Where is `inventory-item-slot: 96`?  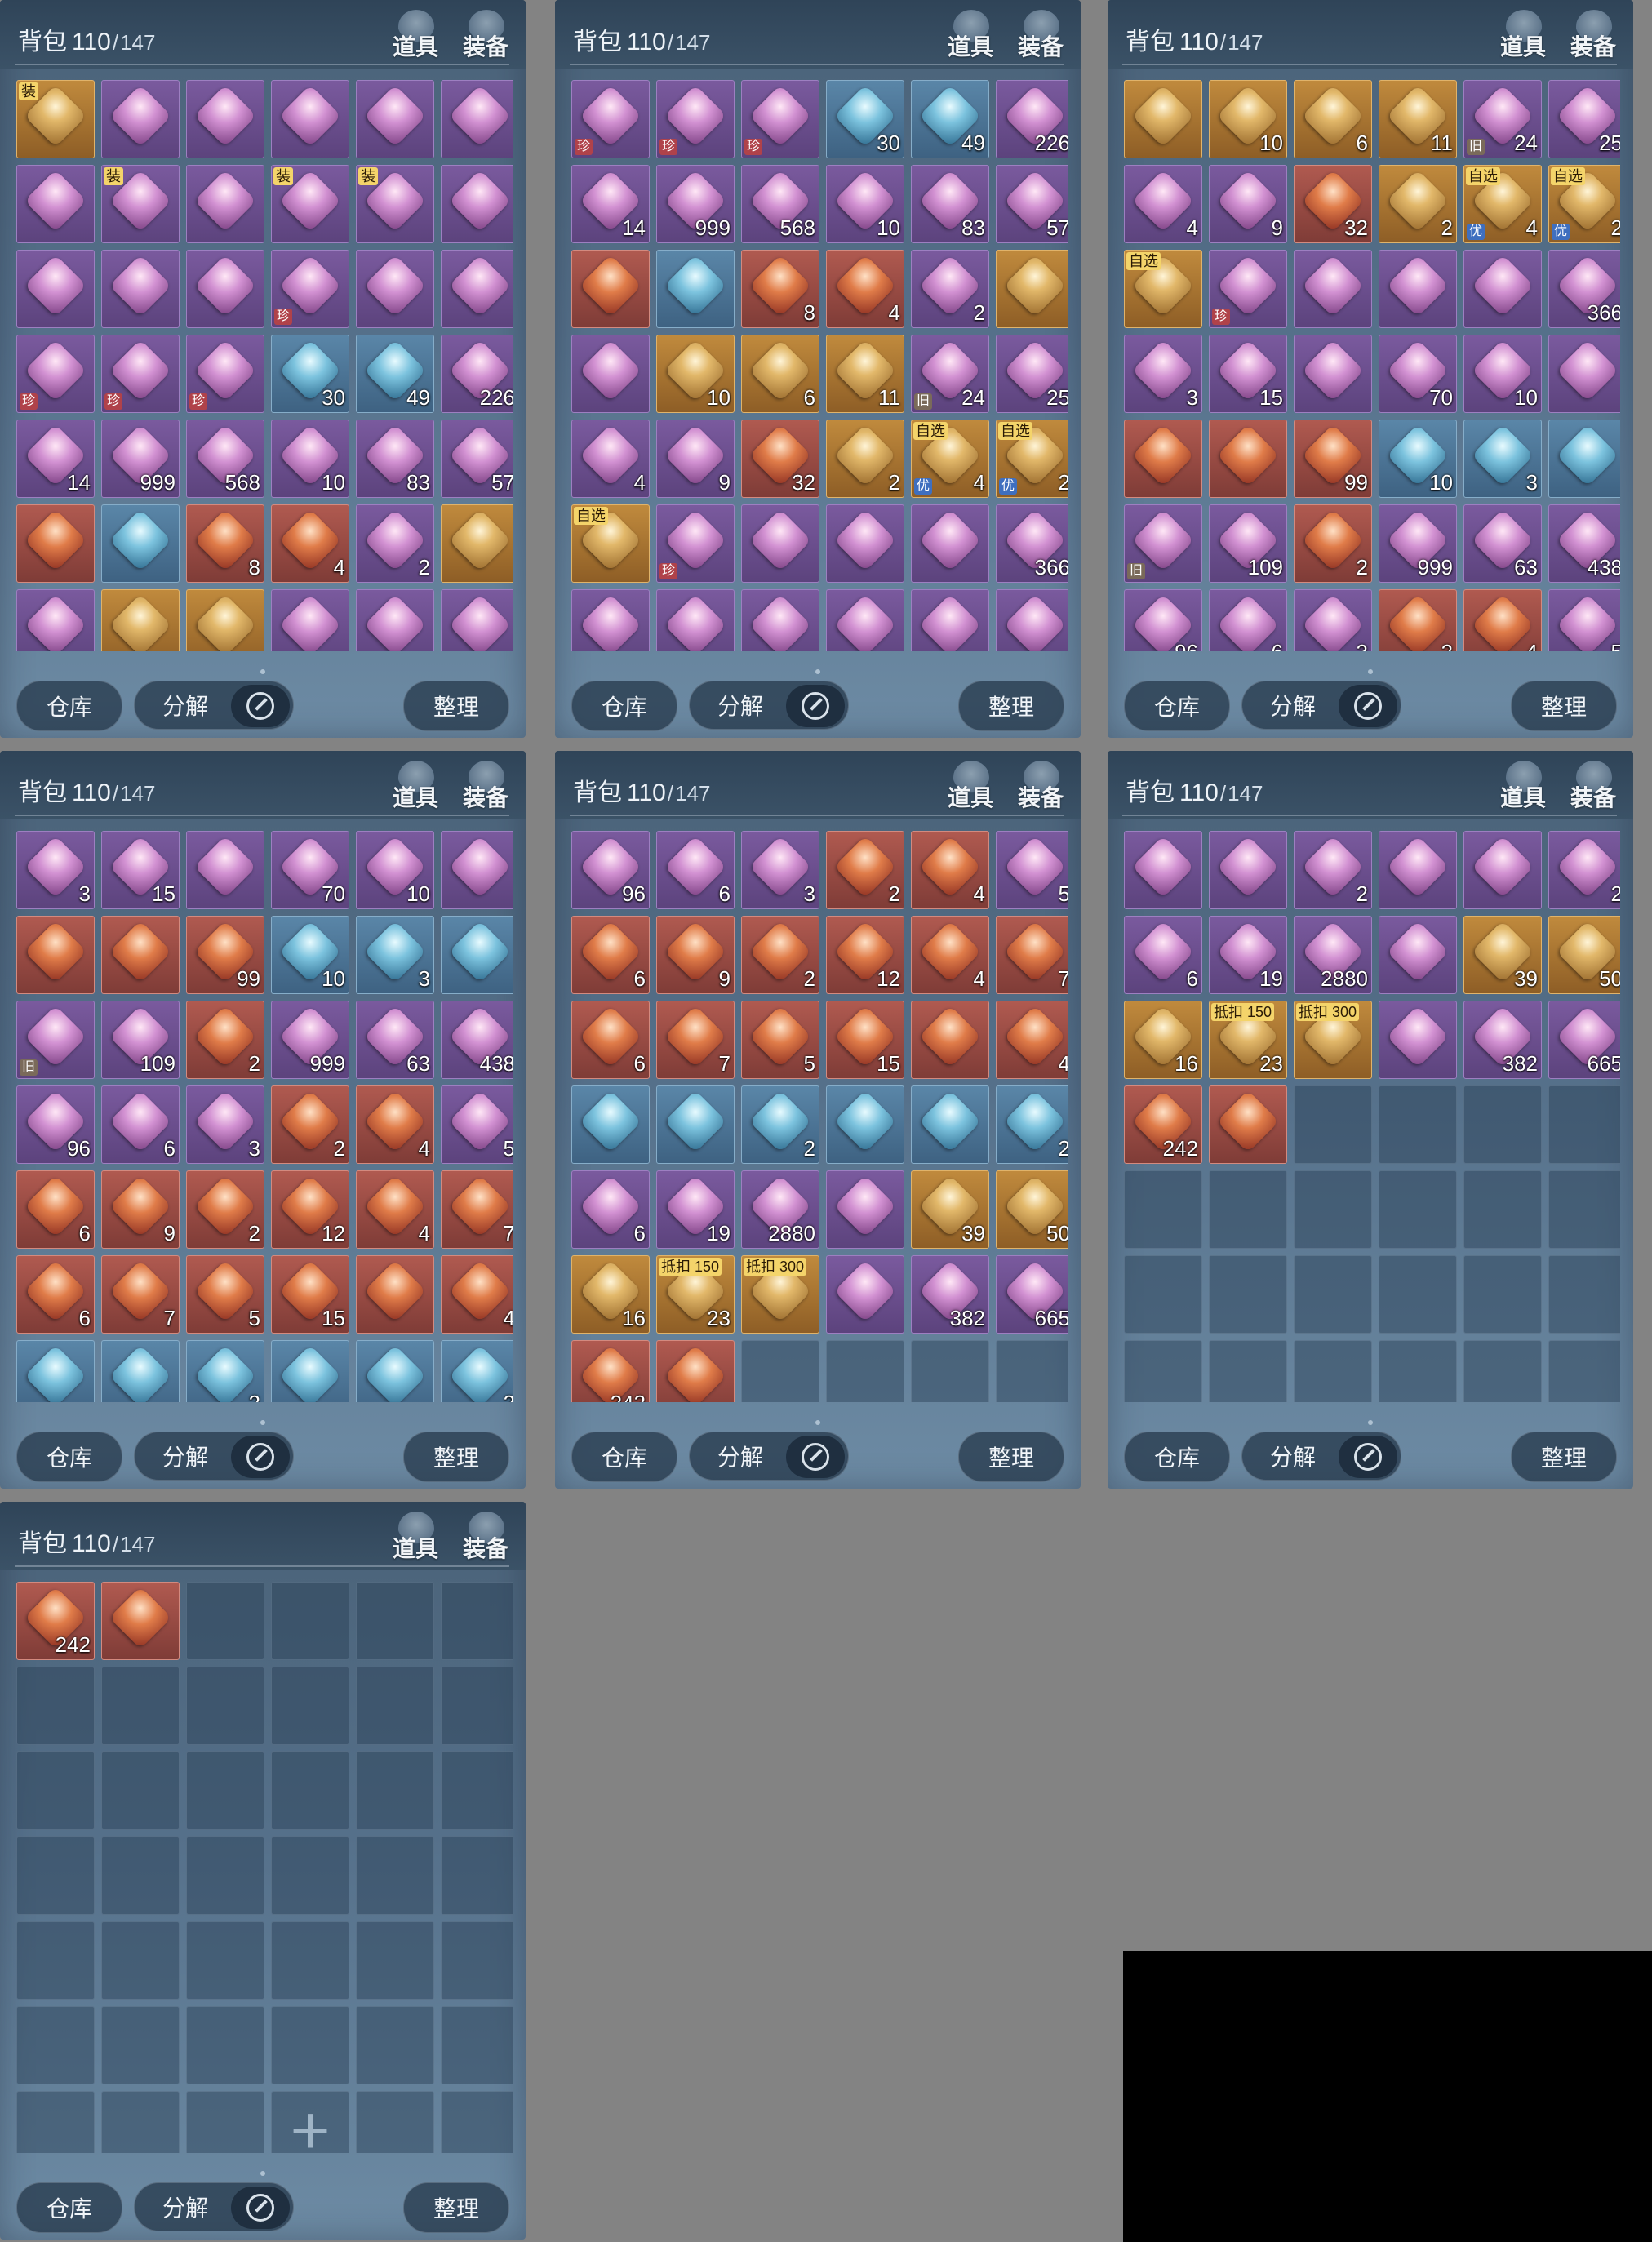
inventory-item-slot: 96 is located at coordinates (1163, 620).